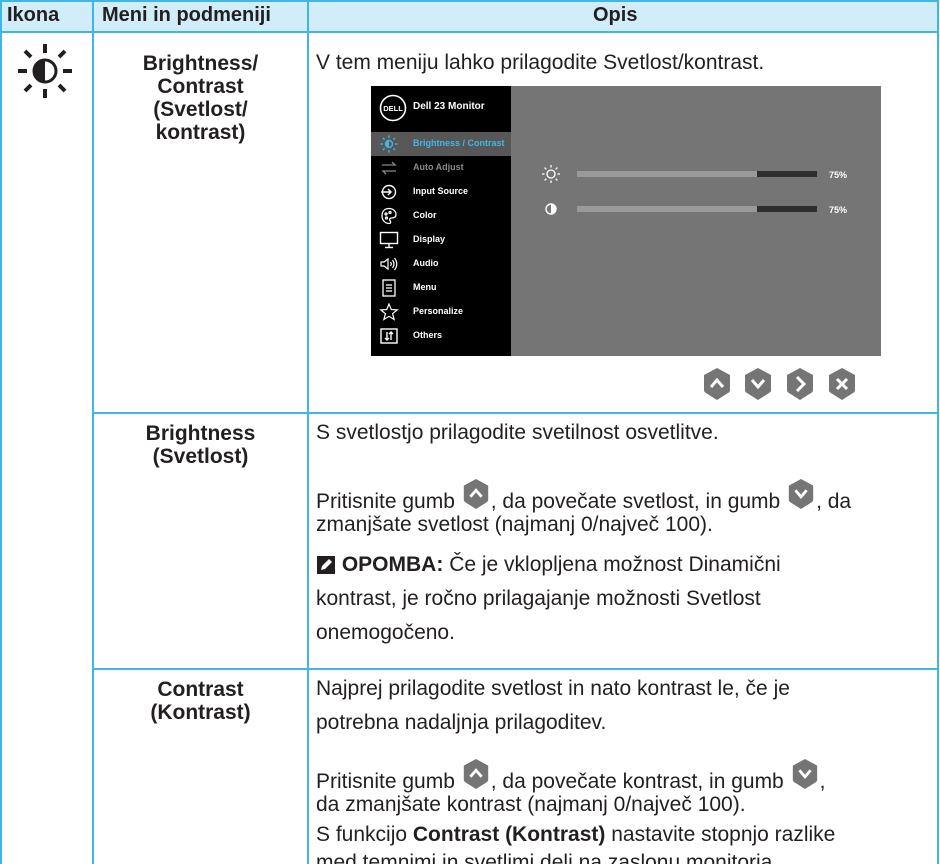 The width and height of the screenshot is (940, 864). I want to click on header-description: Opis, so click(615, 15).